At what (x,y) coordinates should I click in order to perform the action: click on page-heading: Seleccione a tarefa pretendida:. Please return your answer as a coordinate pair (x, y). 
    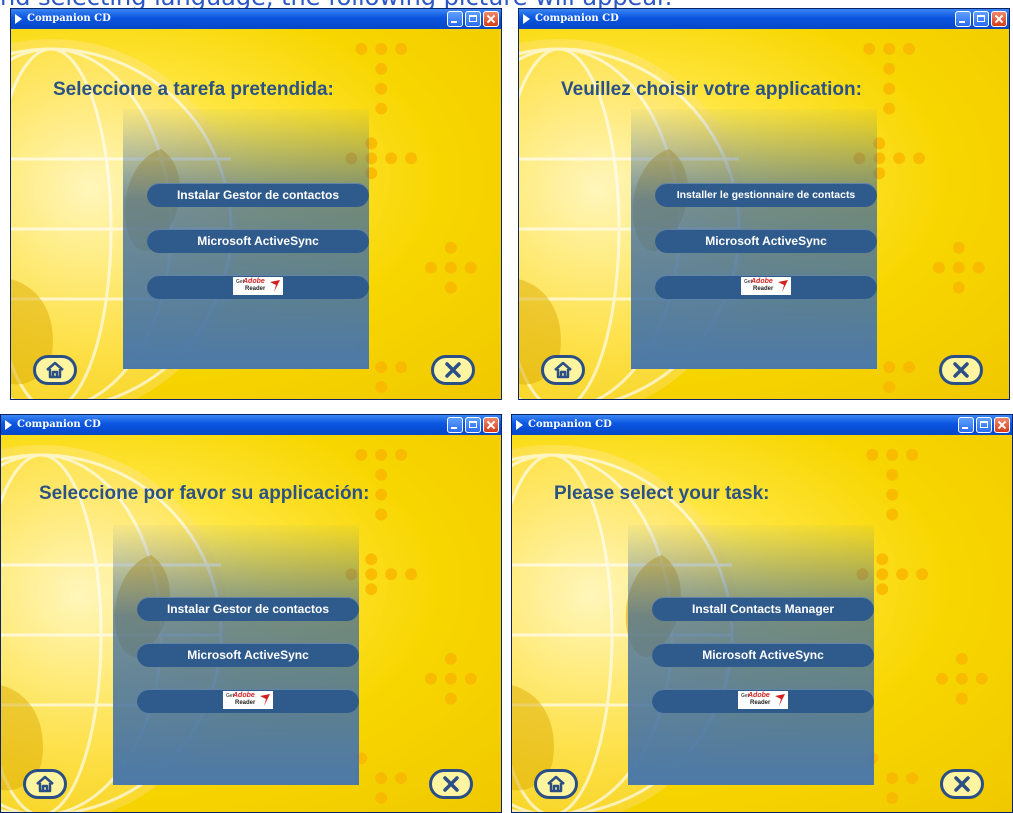
    Looking at the image, I should click on (193, 89).